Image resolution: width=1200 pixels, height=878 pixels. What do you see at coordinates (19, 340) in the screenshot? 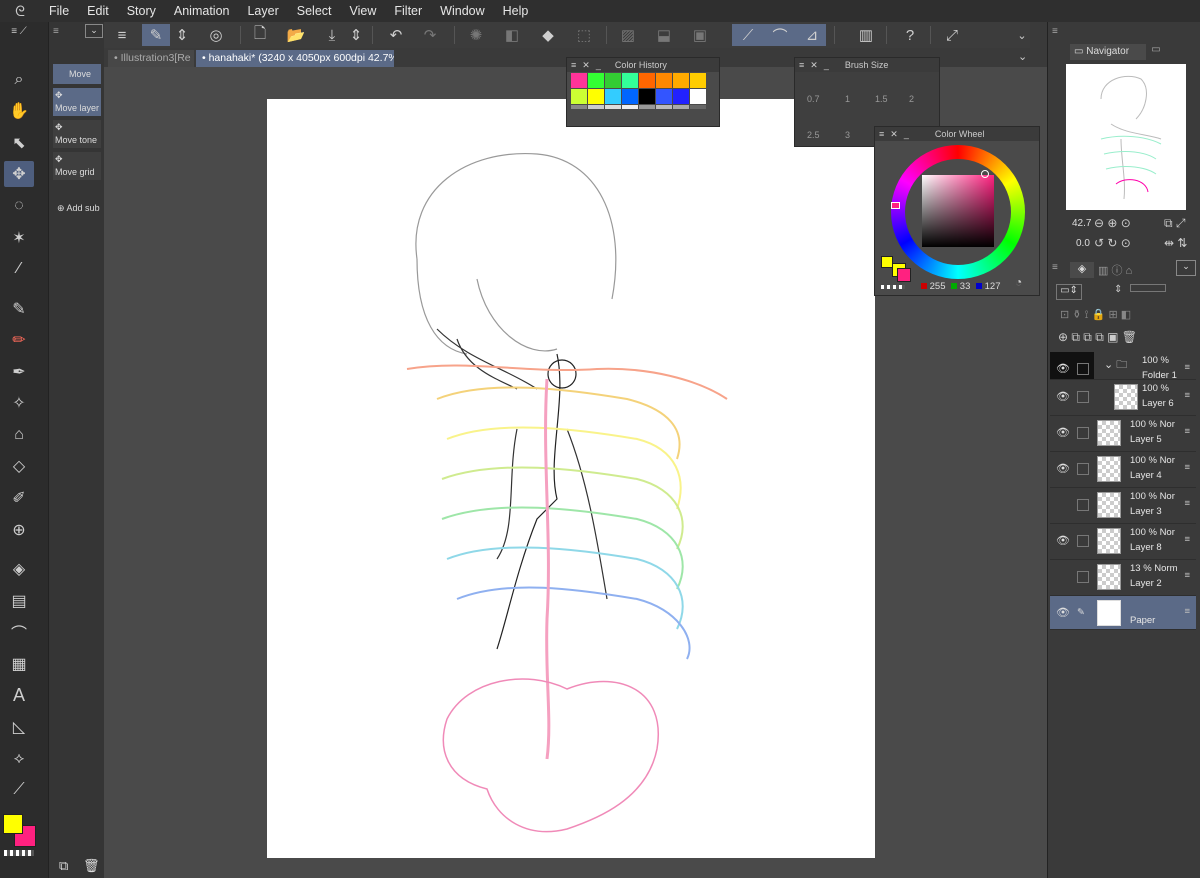
I see `pencil-icon: ✏` at bounding box center [19, 340].